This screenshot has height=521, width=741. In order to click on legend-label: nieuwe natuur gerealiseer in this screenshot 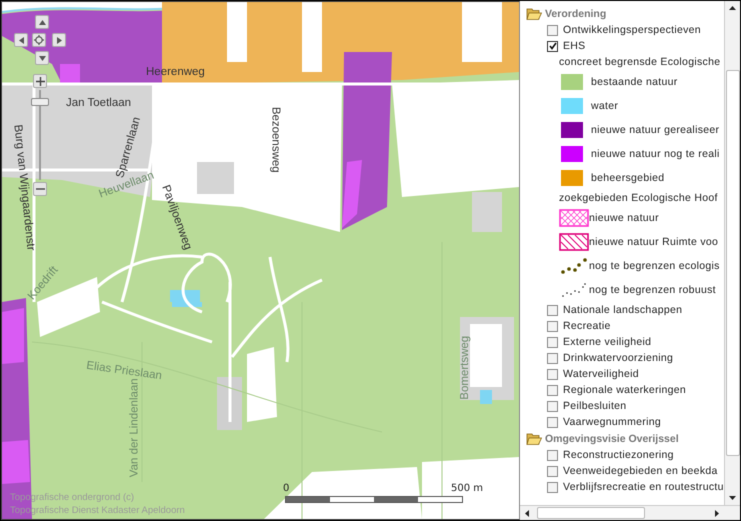, I will do `click(655, 130)`.